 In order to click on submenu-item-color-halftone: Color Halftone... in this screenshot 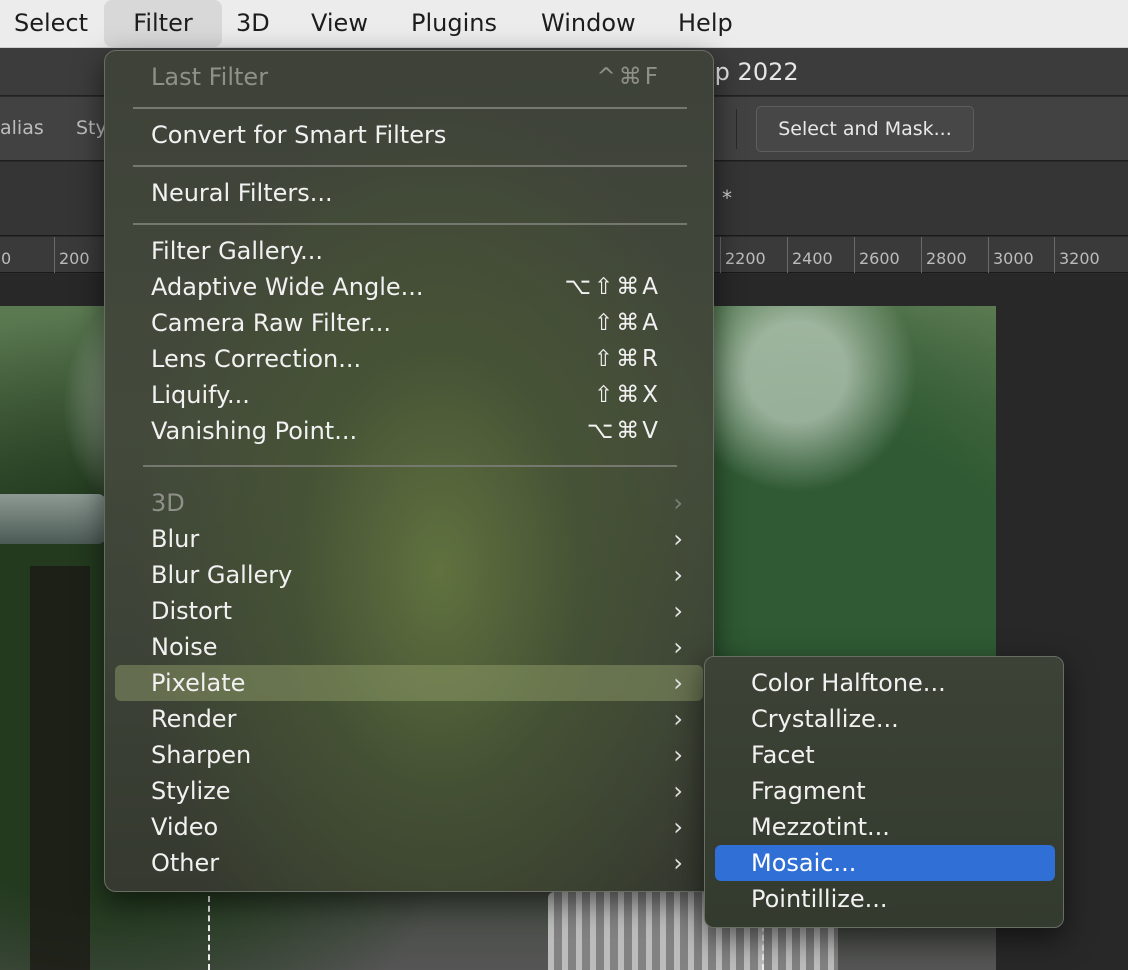, I will do `click(885, 683)`.